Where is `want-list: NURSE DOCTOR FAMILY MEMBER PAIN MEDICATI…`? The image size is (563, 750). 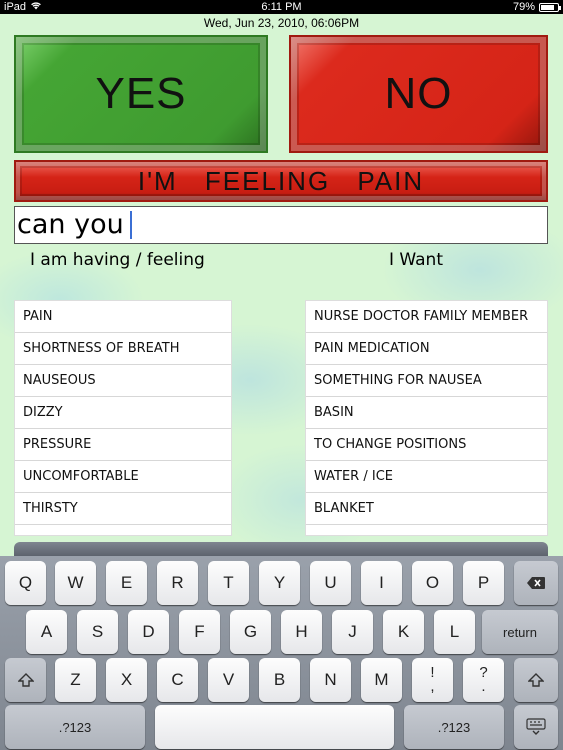 want-list: NURSE DOCTOR FAMILY MEMBER PAIN MEDICATI… is located at coordinates (426, 418).